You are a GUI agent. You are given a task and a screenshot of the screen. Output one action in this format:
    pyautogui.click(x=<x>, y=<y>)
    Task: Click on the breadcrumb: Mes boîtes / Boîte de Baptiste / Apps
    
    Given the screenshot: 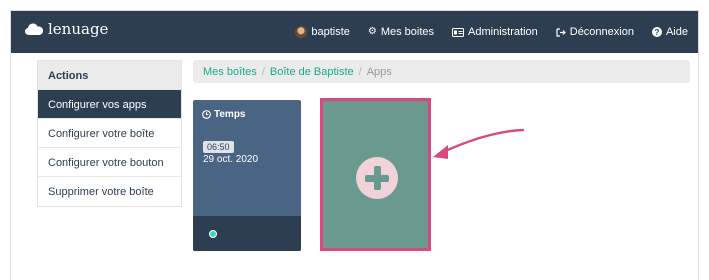 What is the action you would take?
    pyautogui.click(x=441, y=71)
    